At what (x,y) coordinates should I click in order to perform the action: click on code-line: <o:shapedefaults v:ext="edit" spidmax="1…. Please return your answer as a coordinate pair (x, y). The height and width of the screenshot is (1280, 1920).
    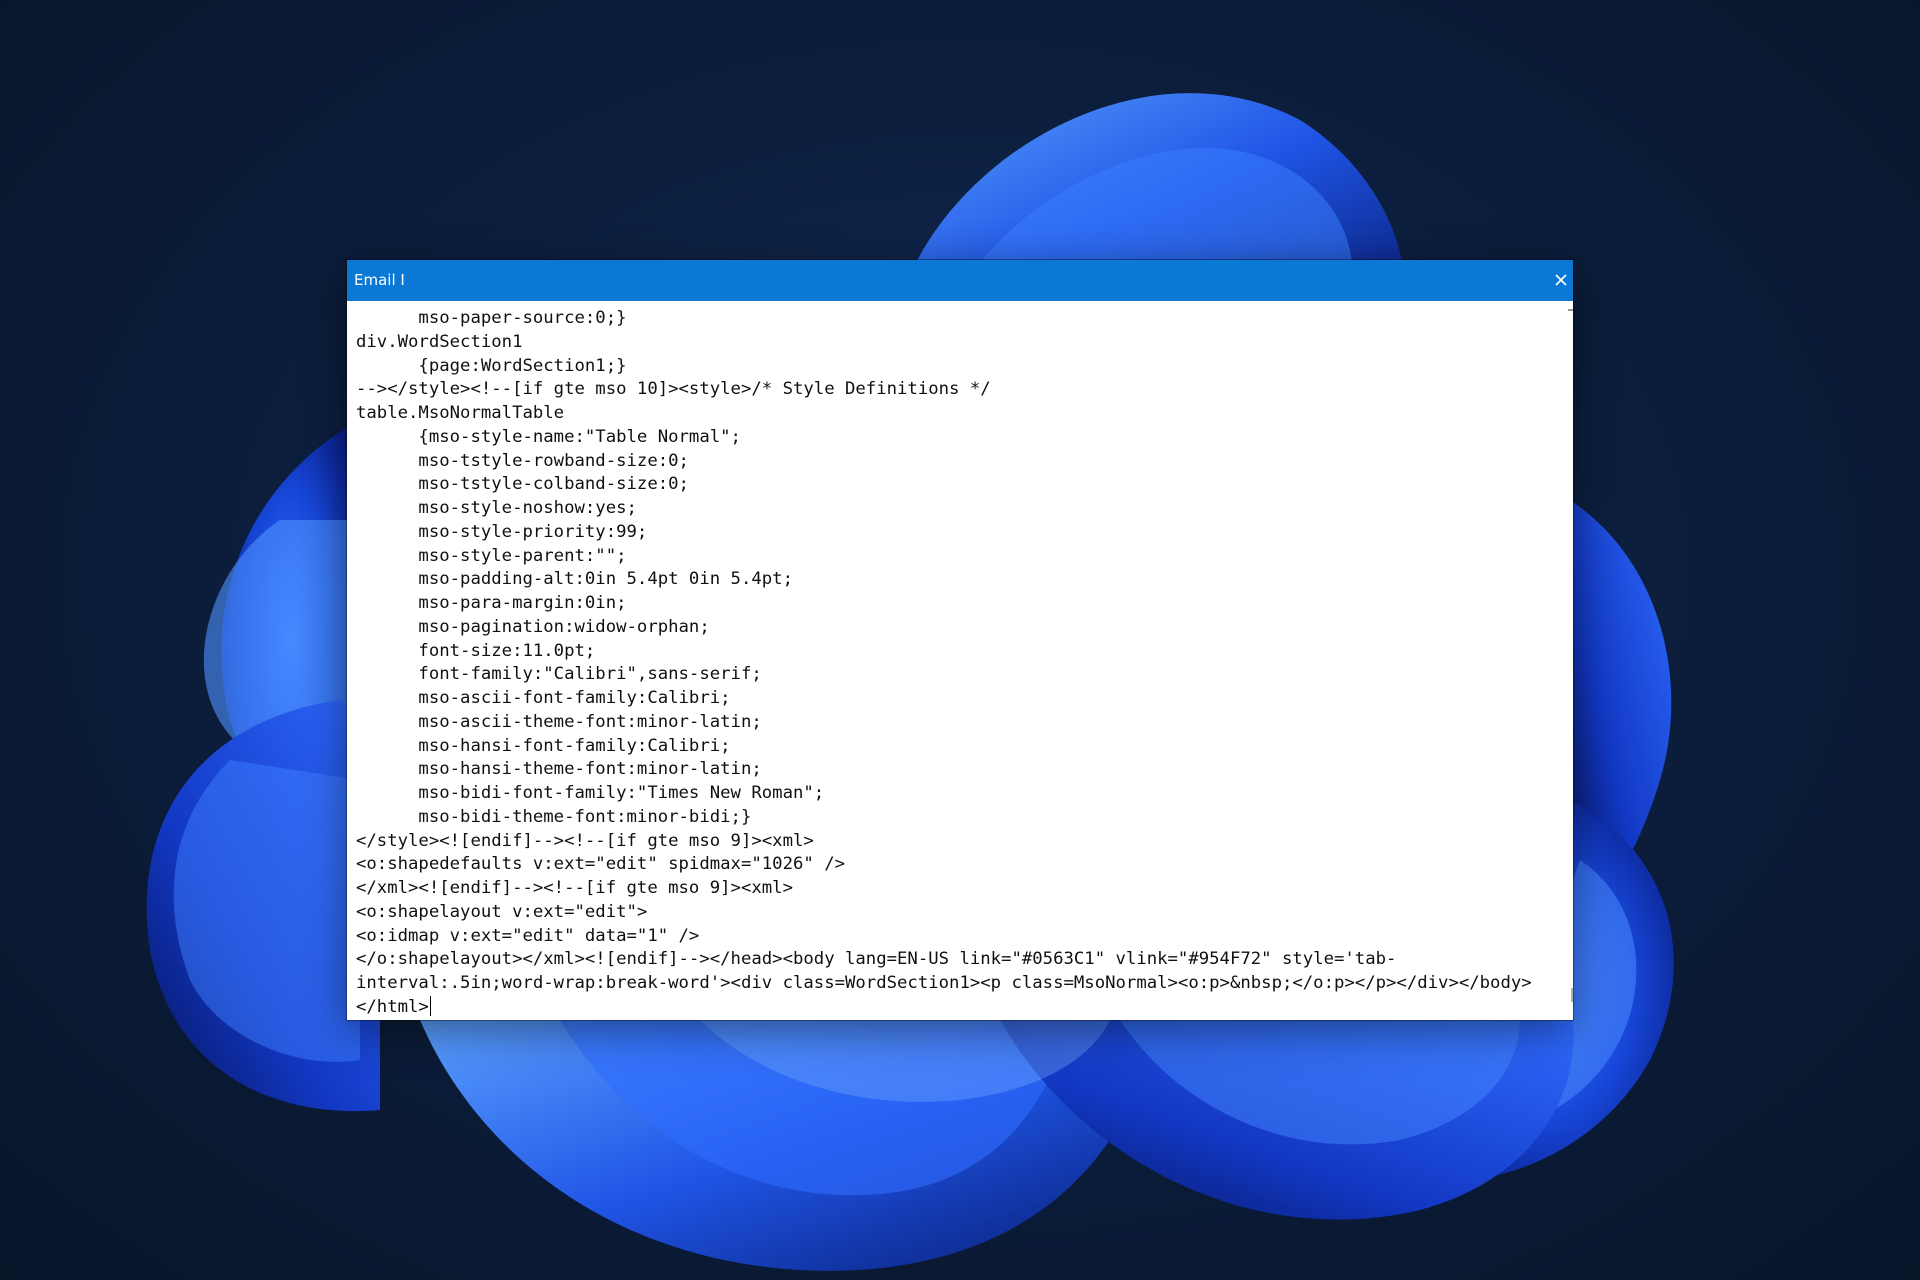
    Looking at the image, I should click on (600, 864).